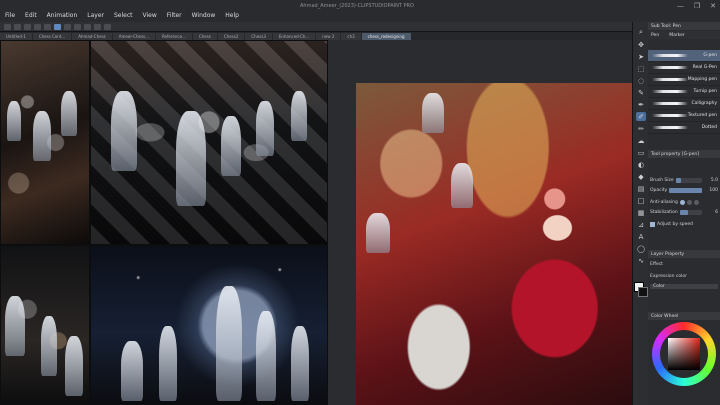 This screenshot has height=405, width=720. Describe the element at coordinates (652, 224) in the screenshot. I see `checkbox-icon` at that location.